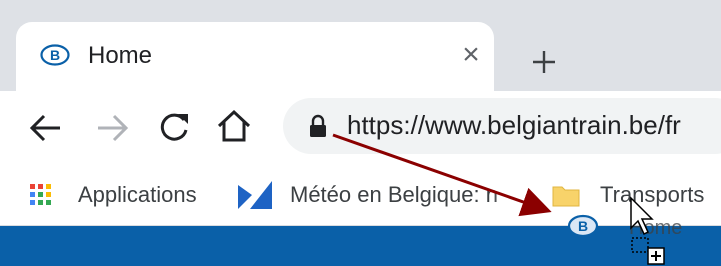  Describe the element at coordinates (46, 128) in the screenshot. I see `arrow-left-icon` at that location.